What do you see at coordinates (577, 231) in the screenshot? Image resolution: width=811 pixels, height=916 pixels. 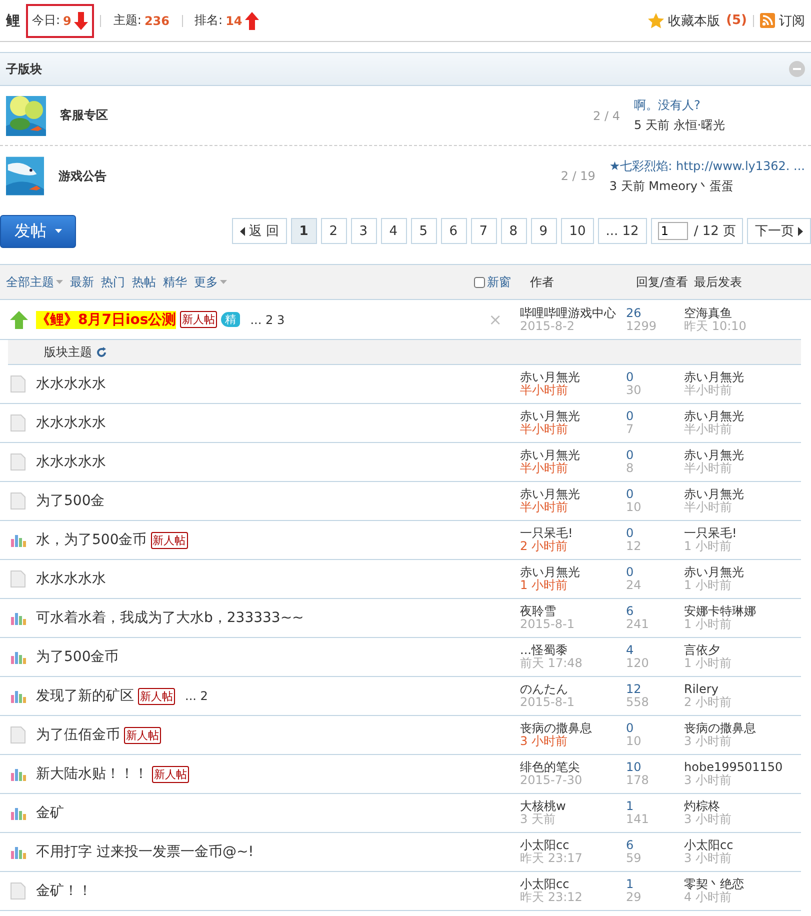 I see `page-button: 10` at bounding box center [577, 231].